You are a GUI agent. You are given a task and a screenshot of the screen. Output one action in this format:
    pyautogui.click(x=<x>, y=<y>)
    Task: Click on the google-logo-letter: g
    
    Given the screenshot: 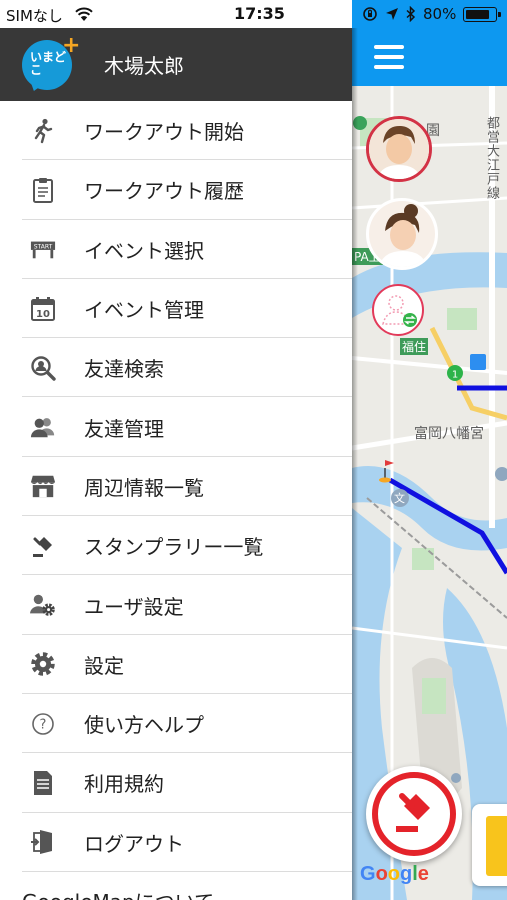 What is the action you would take?
    pyautogui.click(x=406, y=874)
    